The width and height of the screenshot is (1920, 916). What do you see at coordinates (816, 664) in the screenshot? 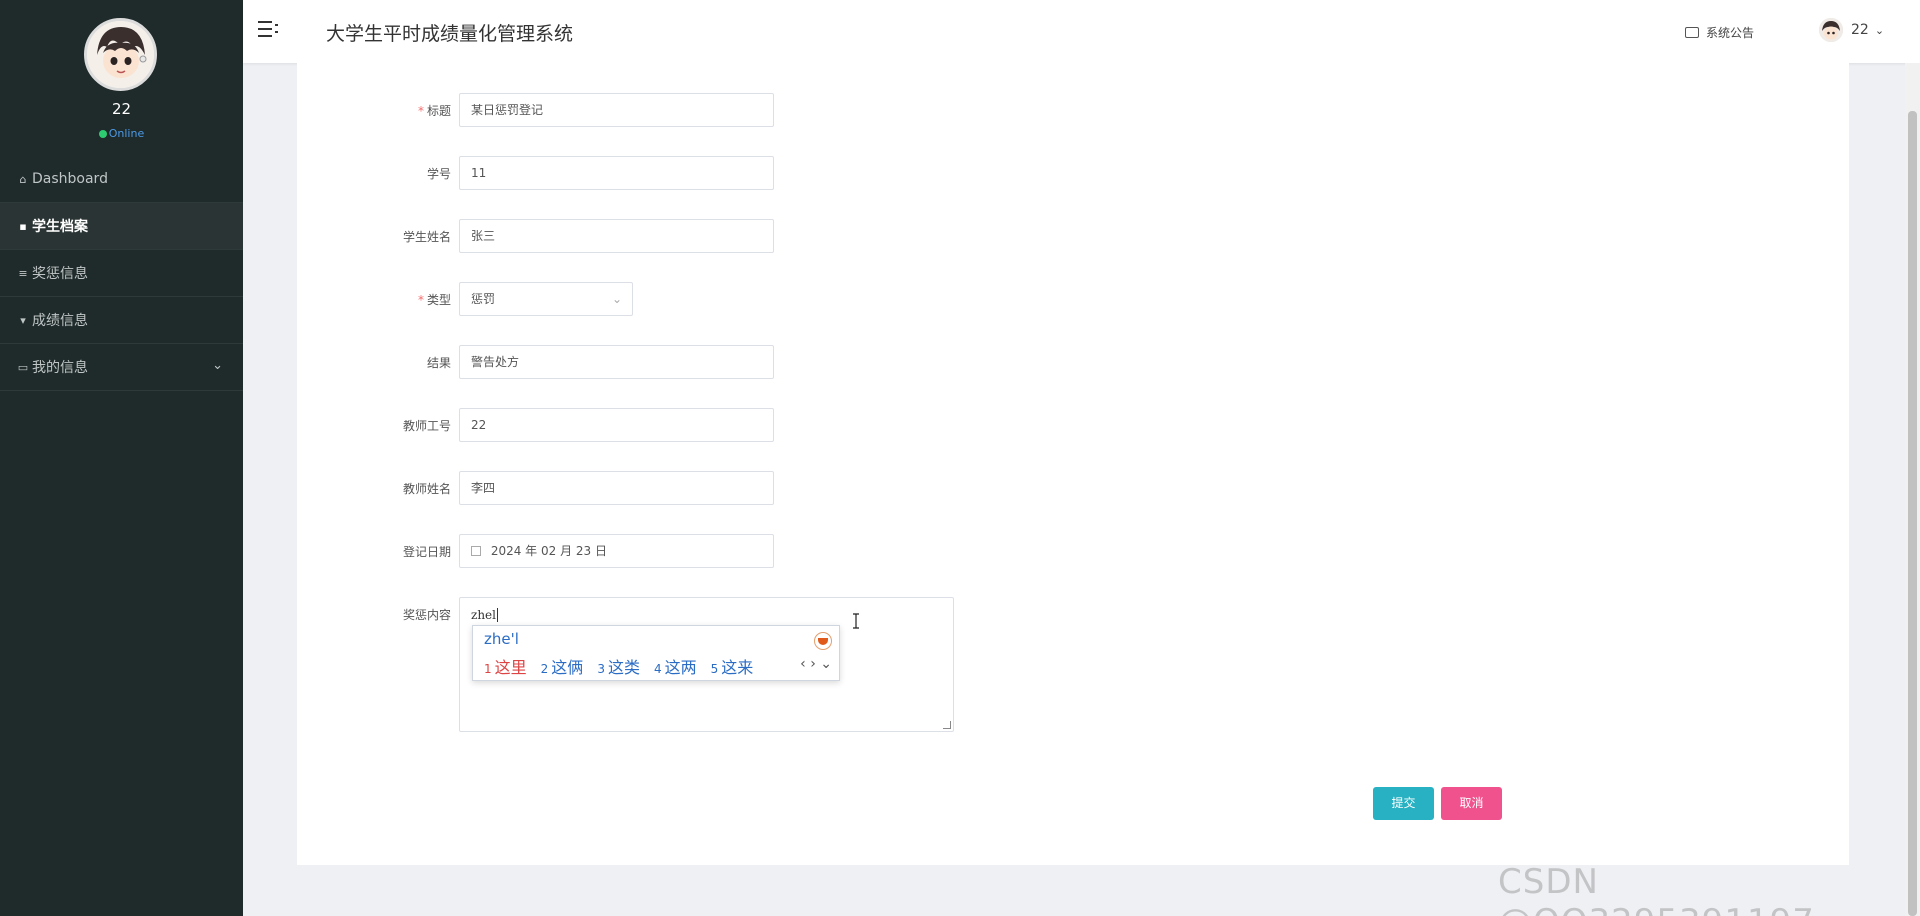
I see `ime-page-nav: ‹ › ⌄` at bounding box center [816, 664].